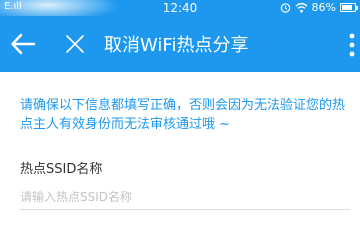 The image size is (360, 240). I want to click on wifi-icon, so click(301, 7).